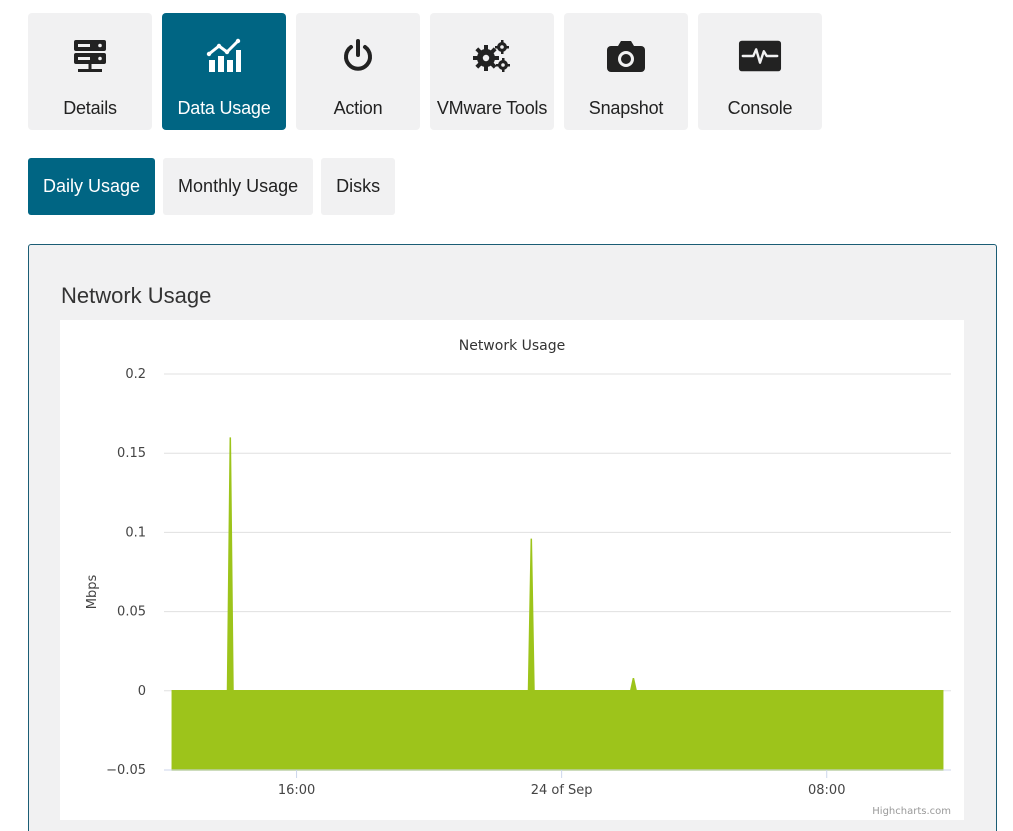  I want to click on x-tick-label: 24 of Sep, so click(562, 790).